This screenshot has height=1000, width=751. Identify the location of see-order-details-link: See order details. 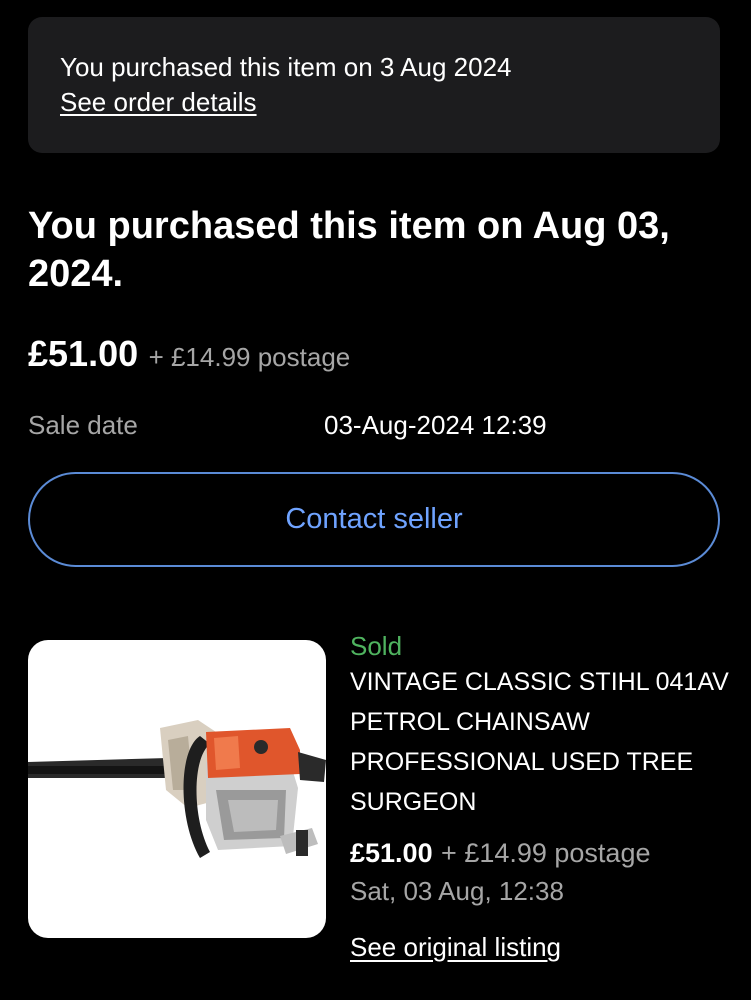
(158, 102).